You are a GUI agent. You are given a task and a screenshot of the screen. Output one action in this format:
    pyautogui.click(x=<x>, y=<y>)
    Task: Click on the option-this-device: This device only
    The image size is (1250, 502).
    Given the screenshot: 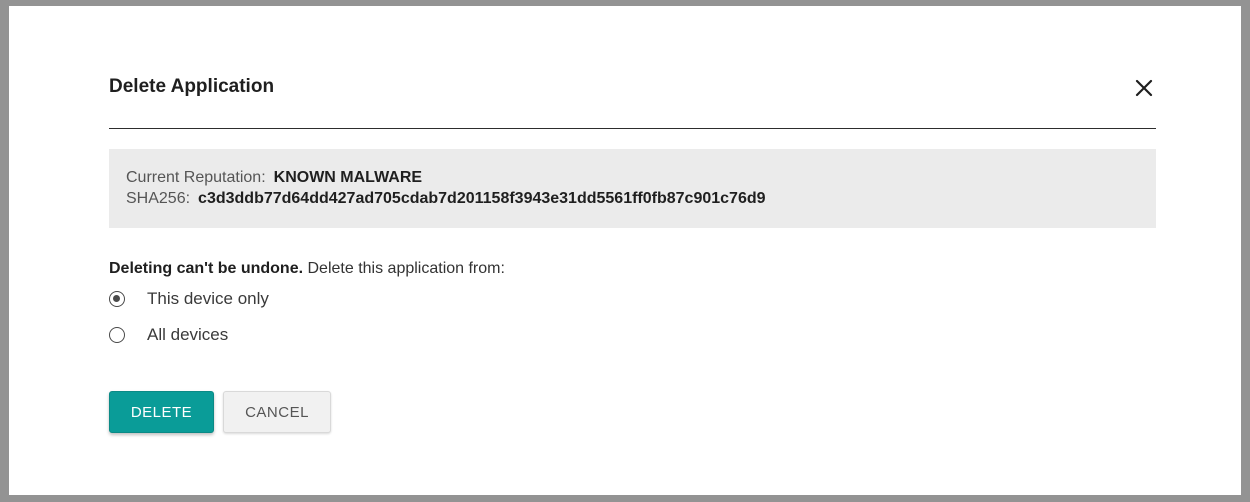 What is the action you would take?
    pyautogui.click(x=189, y=299)
    